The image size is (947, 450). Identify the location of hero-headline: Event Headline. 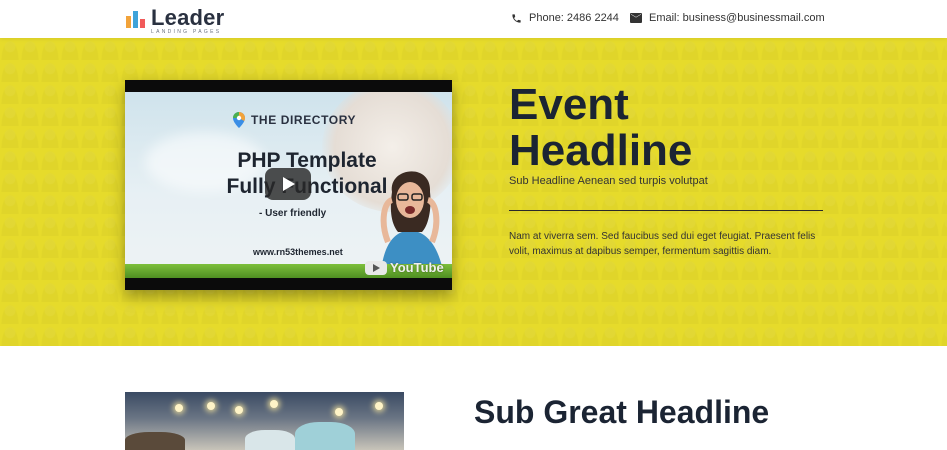
(601, 127).